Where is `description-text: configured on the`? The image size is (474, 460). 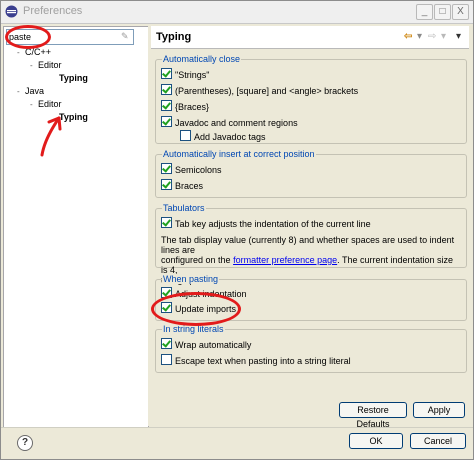 description-text: configured on the is located at coordinates (196, 260).